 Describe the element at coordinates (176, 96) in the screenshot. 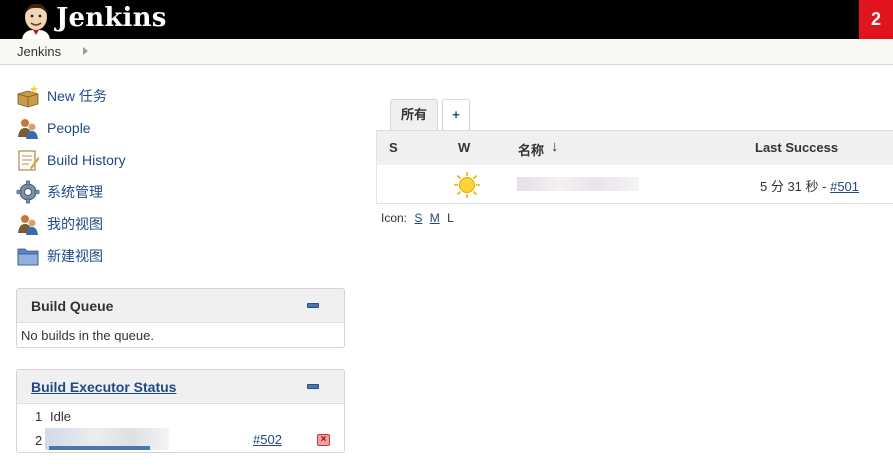

I see `task-new-item: New 任务` at that location.